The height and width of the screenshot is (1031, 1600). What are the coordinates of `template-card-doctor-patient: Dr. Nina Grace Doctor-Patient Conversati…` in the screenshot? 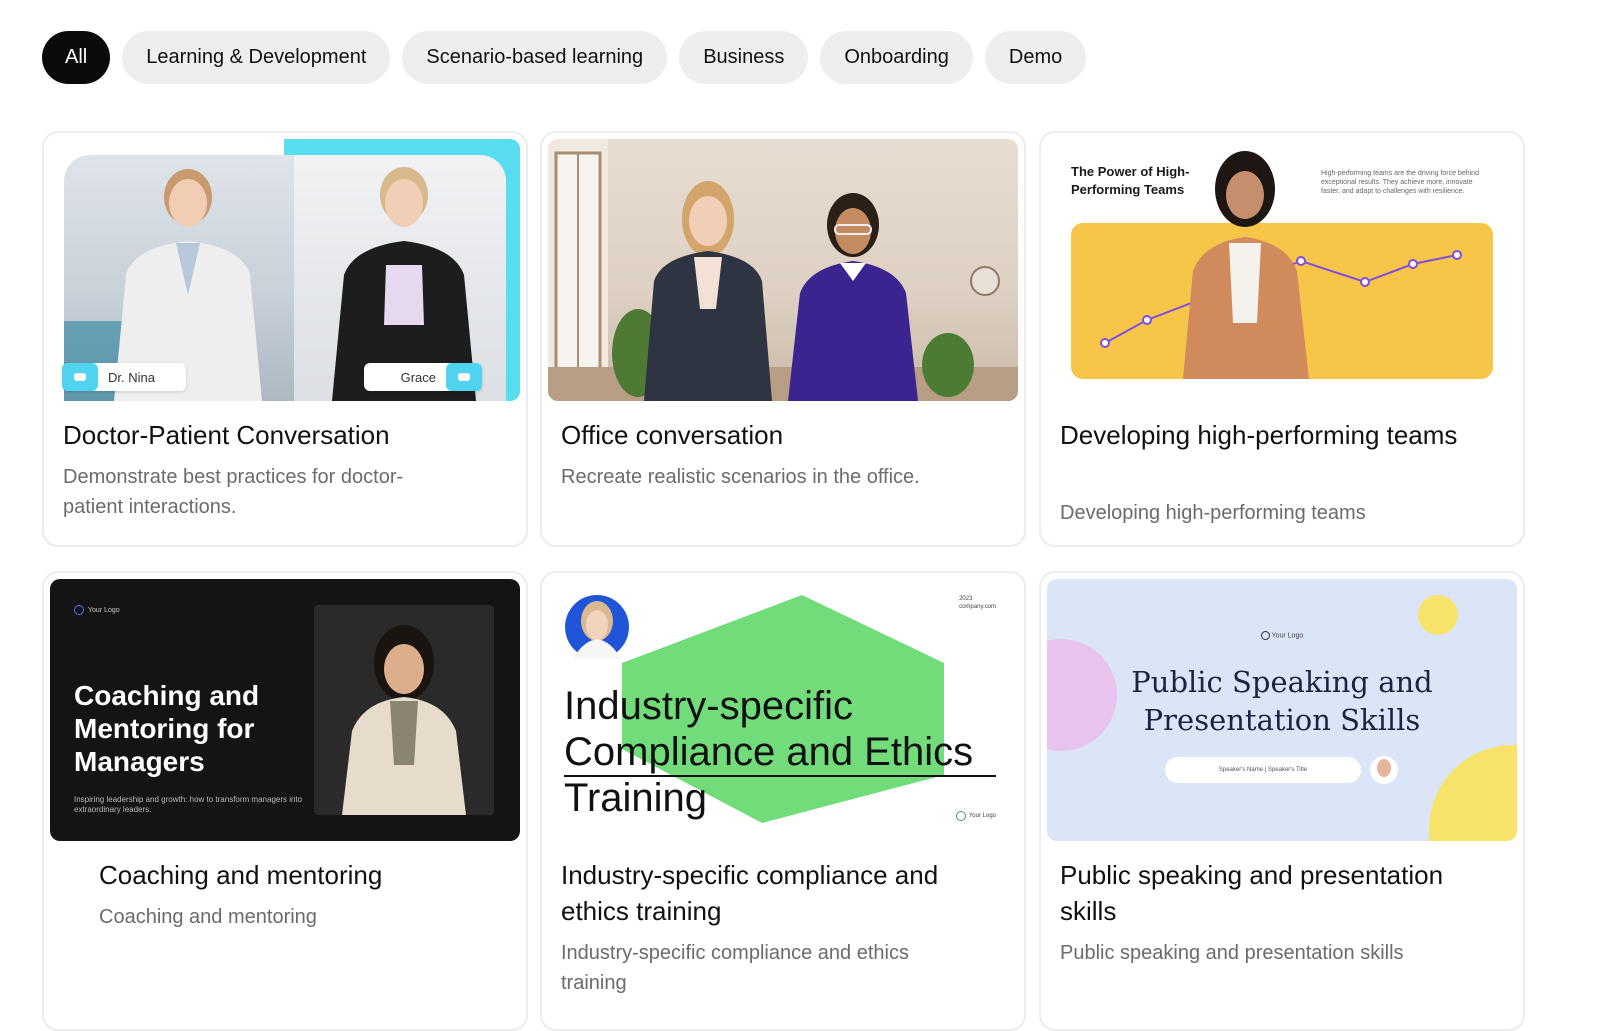 It's located at (285, 339).